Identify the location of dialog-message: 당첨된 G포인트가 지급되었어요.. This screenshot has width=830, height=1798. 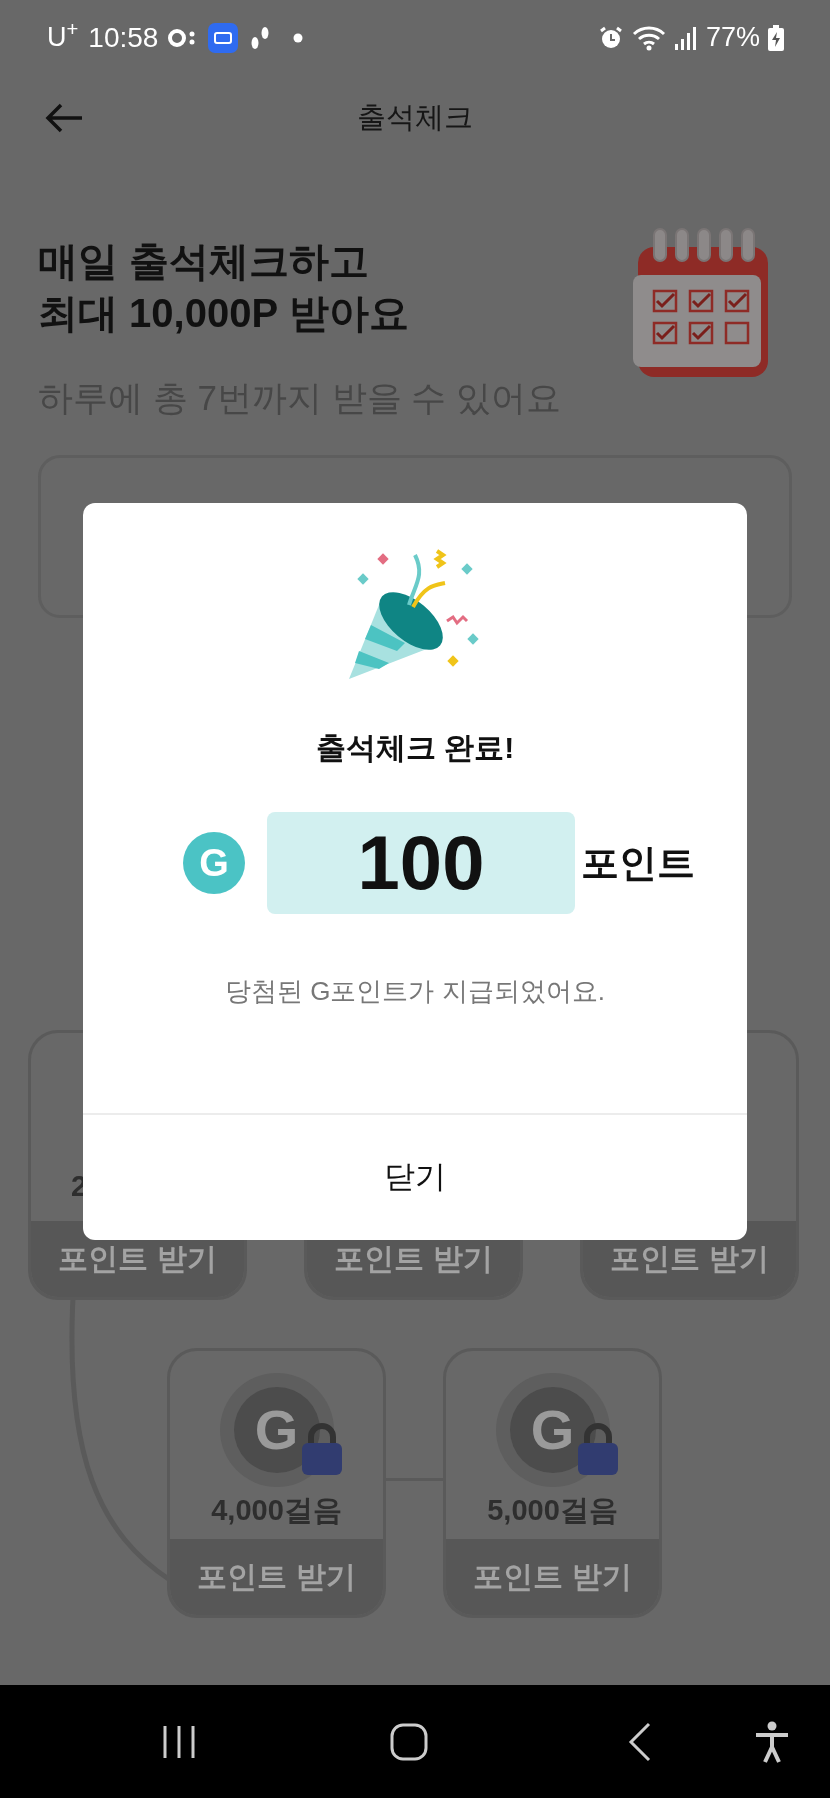
(415, 991).